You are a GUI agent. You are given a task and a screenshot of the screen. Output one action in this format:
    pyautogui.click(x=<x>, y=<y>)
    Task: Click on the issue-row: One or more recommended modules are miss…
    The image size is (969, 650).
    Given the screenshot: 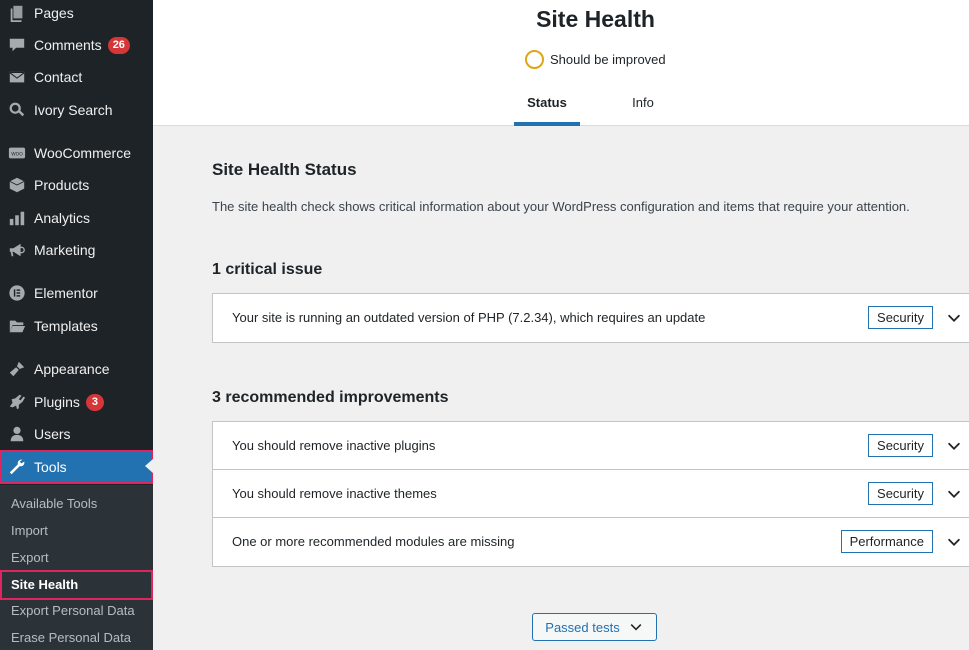 What is the action you would take?
    pyautogui.click(x=591, y=542)
    